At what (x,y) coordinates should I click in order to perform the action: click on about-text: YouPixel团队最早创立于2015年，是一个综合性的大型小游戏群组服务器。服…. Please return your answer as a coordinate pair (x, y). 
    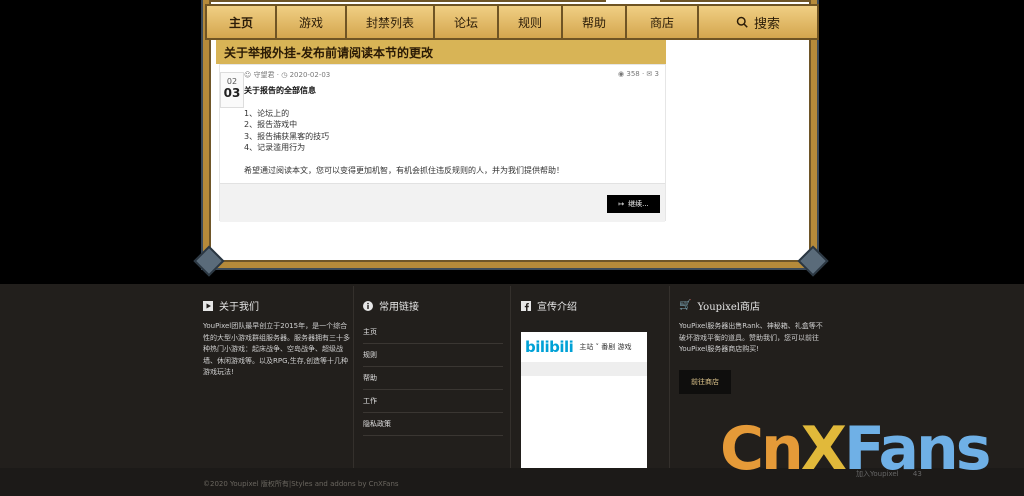
    Looking at the image, I should click on (276, 349).